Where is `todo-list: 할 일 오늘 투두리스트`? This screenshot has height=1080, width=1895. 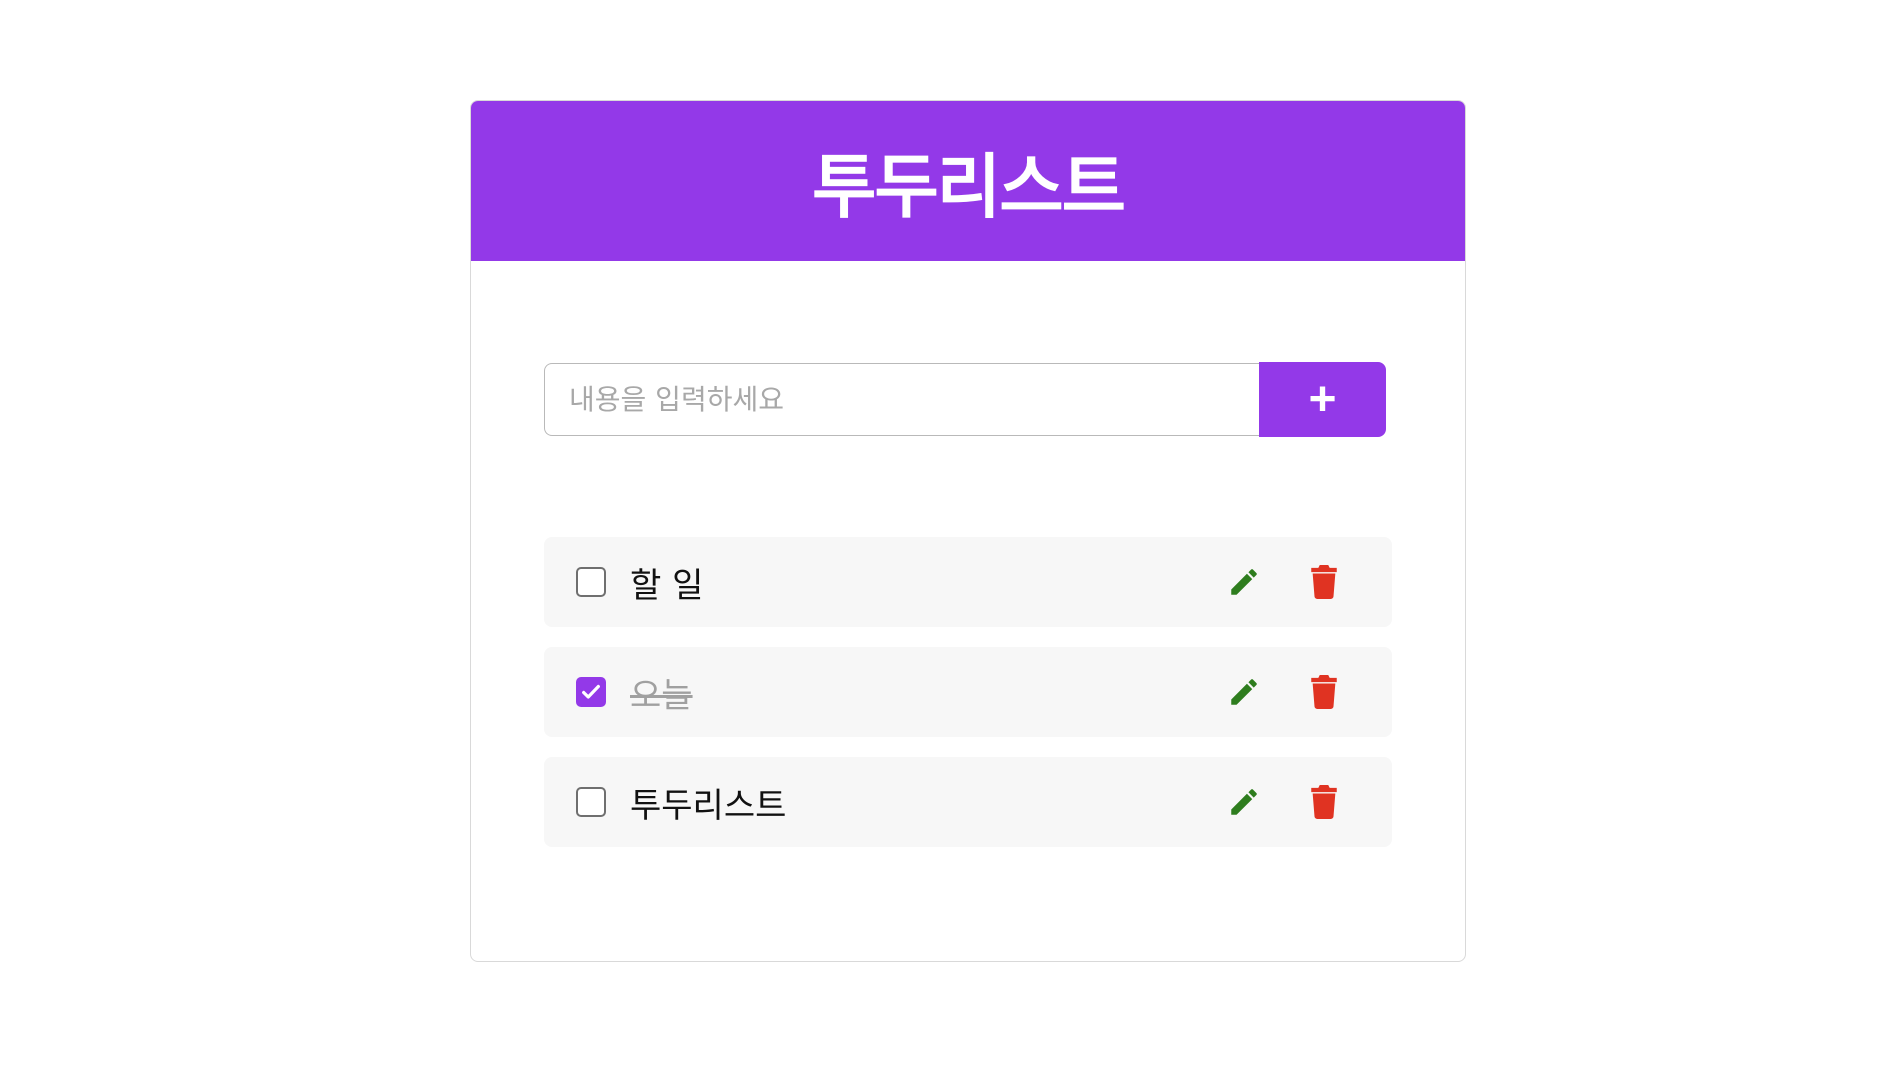
todo-list: 할 일 오늘 투두리스트 is located at coordinates (968, 702).